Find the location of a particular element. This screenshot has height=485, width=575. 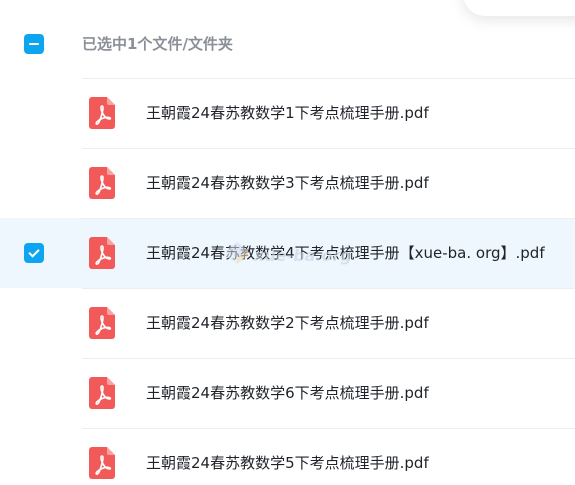

selection-count-text: 已选中1个文件/文件夹 is located at coordinates (157, 44).